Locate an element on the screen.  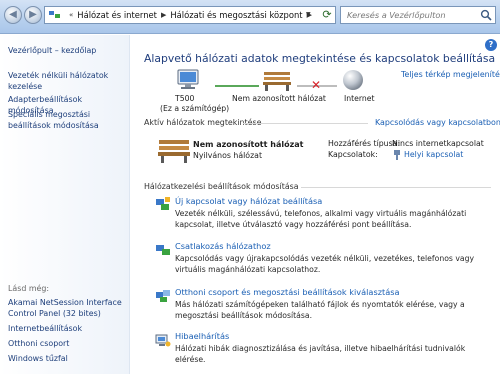
forward-button: ▶ is located at coordinates (33, 15).